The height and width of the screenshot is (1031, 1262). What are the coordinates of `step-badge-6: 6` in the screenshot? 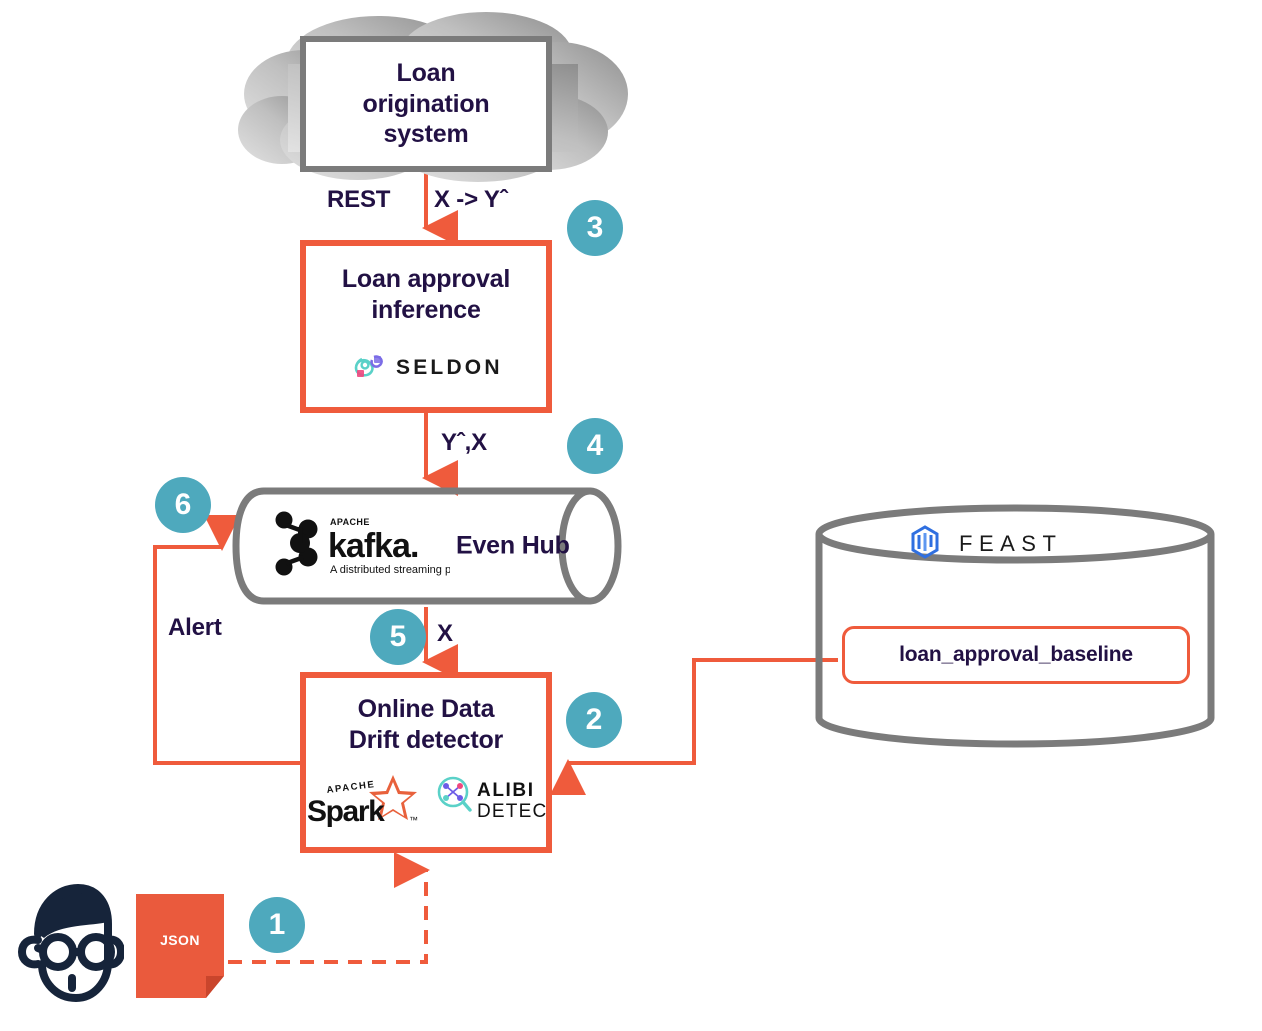 It's located at (183, 505).